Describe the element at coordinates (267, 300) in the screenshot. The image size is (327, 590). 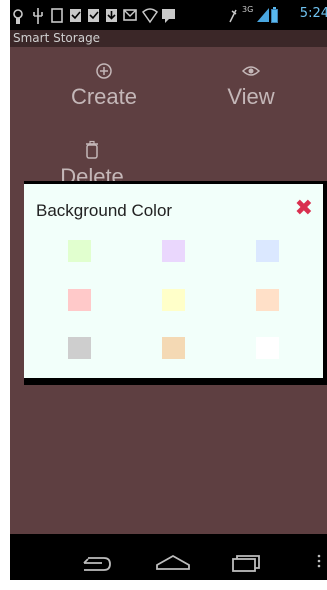
I see `swatch-peach` at that location.